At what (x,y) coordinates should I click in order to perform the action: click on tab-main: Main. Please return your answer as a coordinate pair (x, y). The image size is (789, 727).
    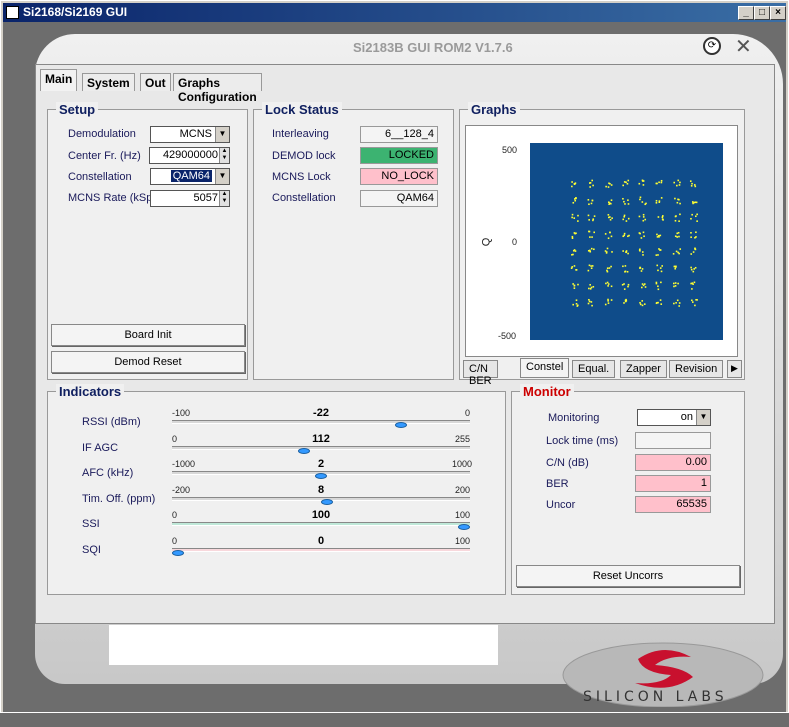
    Looking at the image, I should click on (59, 80).